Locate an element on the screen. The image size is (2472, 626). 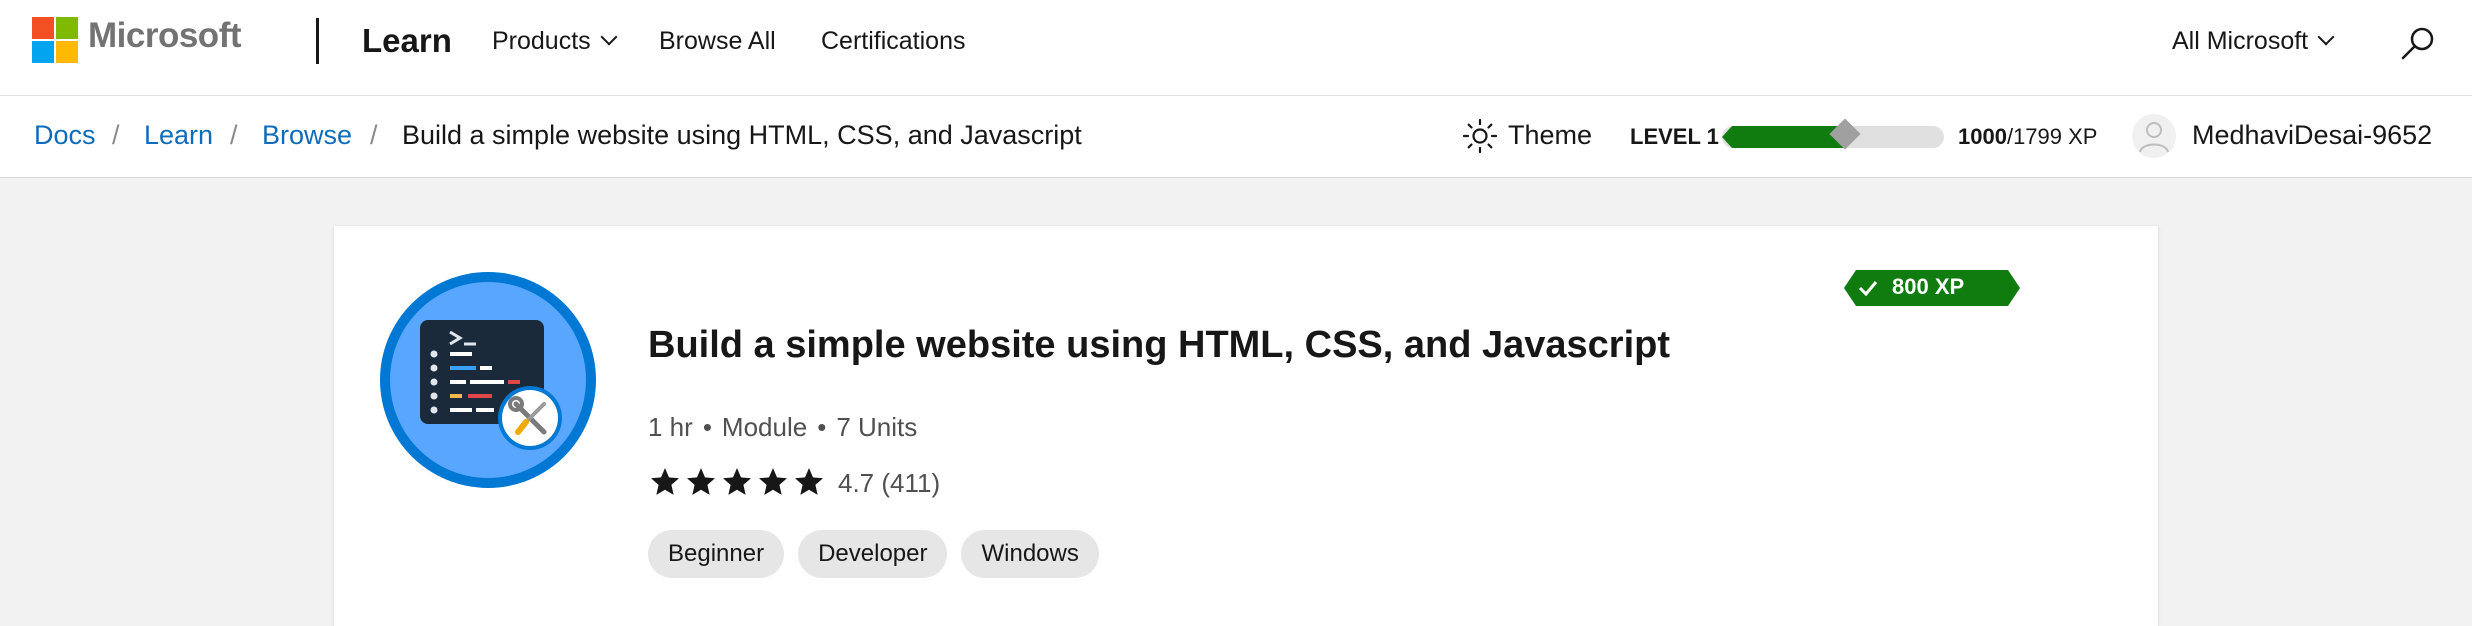
theme-toggle-label: Theme is located at coordinates (1550, 135).